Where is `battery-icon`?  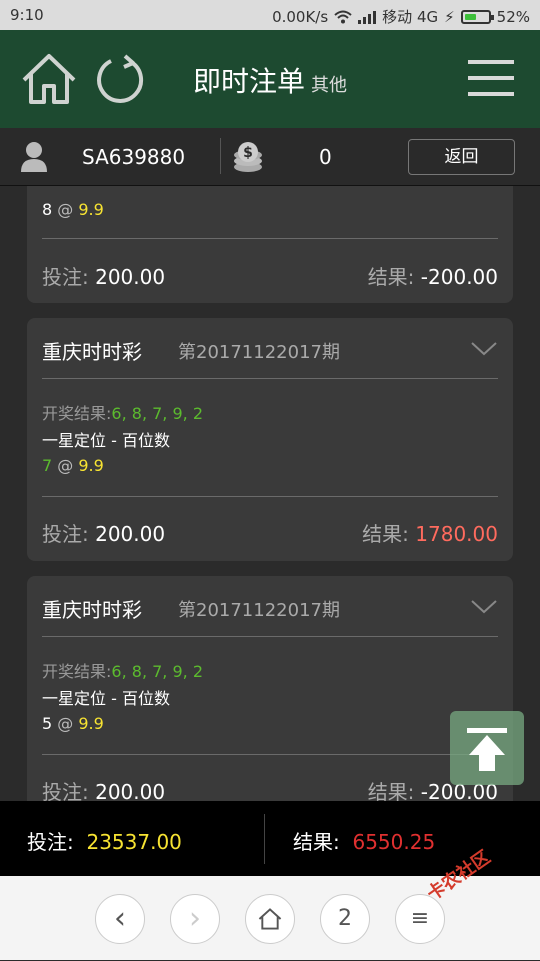
battery-icon is located at coordinates (477, 16).